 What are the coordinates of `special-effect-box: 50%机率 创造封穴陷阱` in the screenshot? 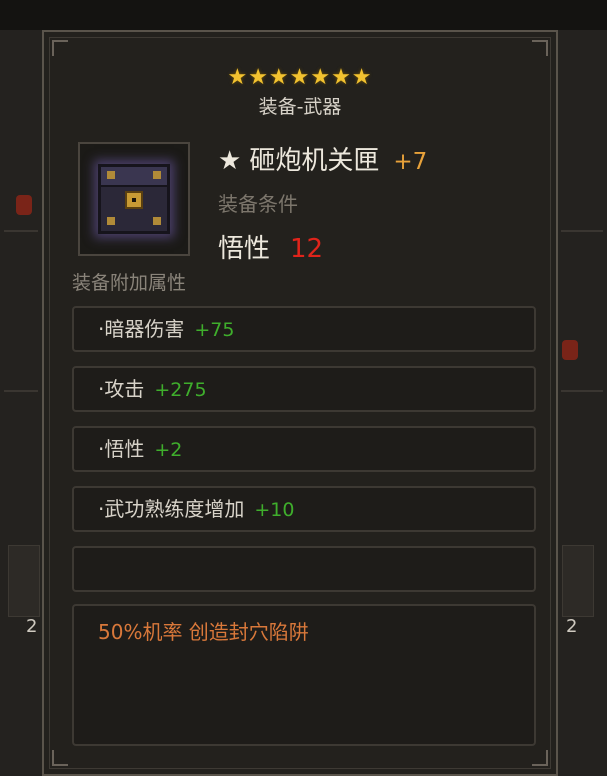 It's located at (304, 675).